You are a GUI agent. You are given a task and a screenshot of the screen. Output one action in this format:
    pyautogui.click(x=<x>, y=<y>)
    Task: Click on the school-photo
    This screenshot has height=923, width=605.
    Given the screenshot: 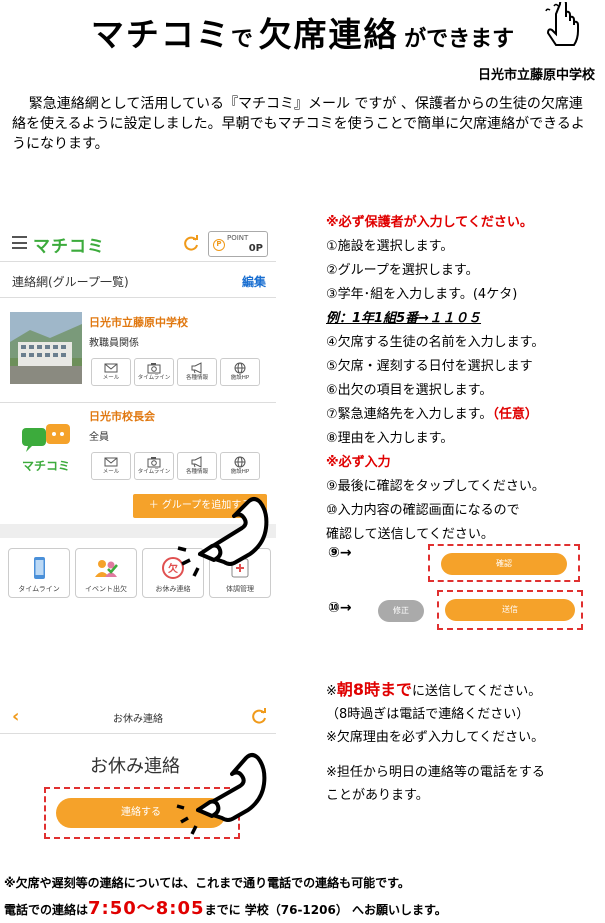 What is the action you would take?
    pyautogui.click(x=46, y=348)
    